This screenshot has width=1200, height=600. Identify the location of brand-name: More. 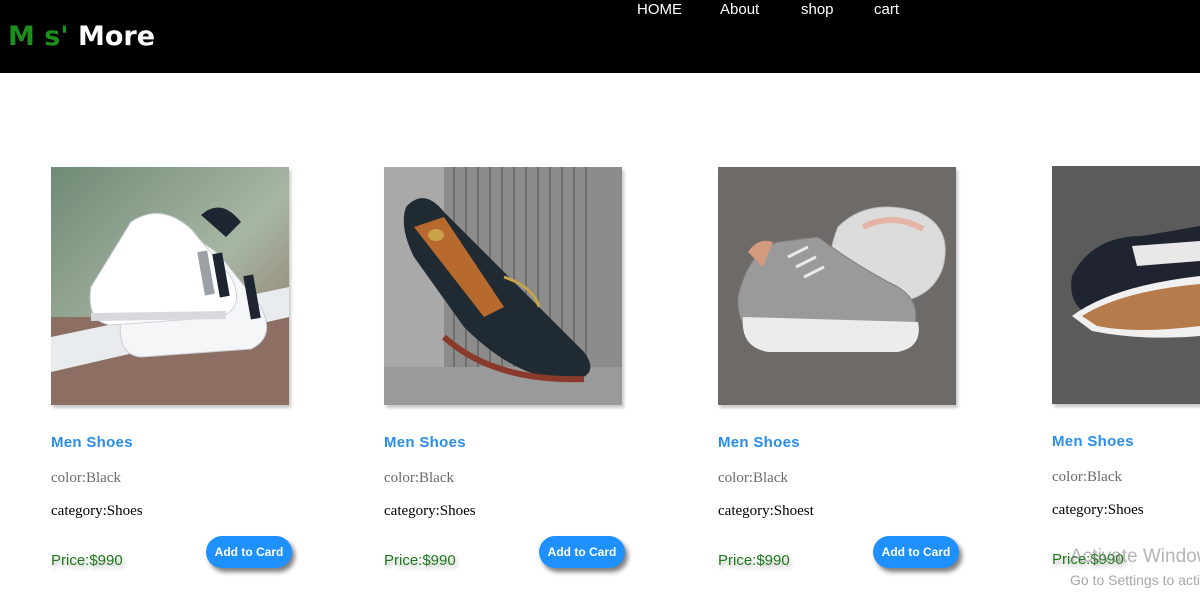
(117, 36).